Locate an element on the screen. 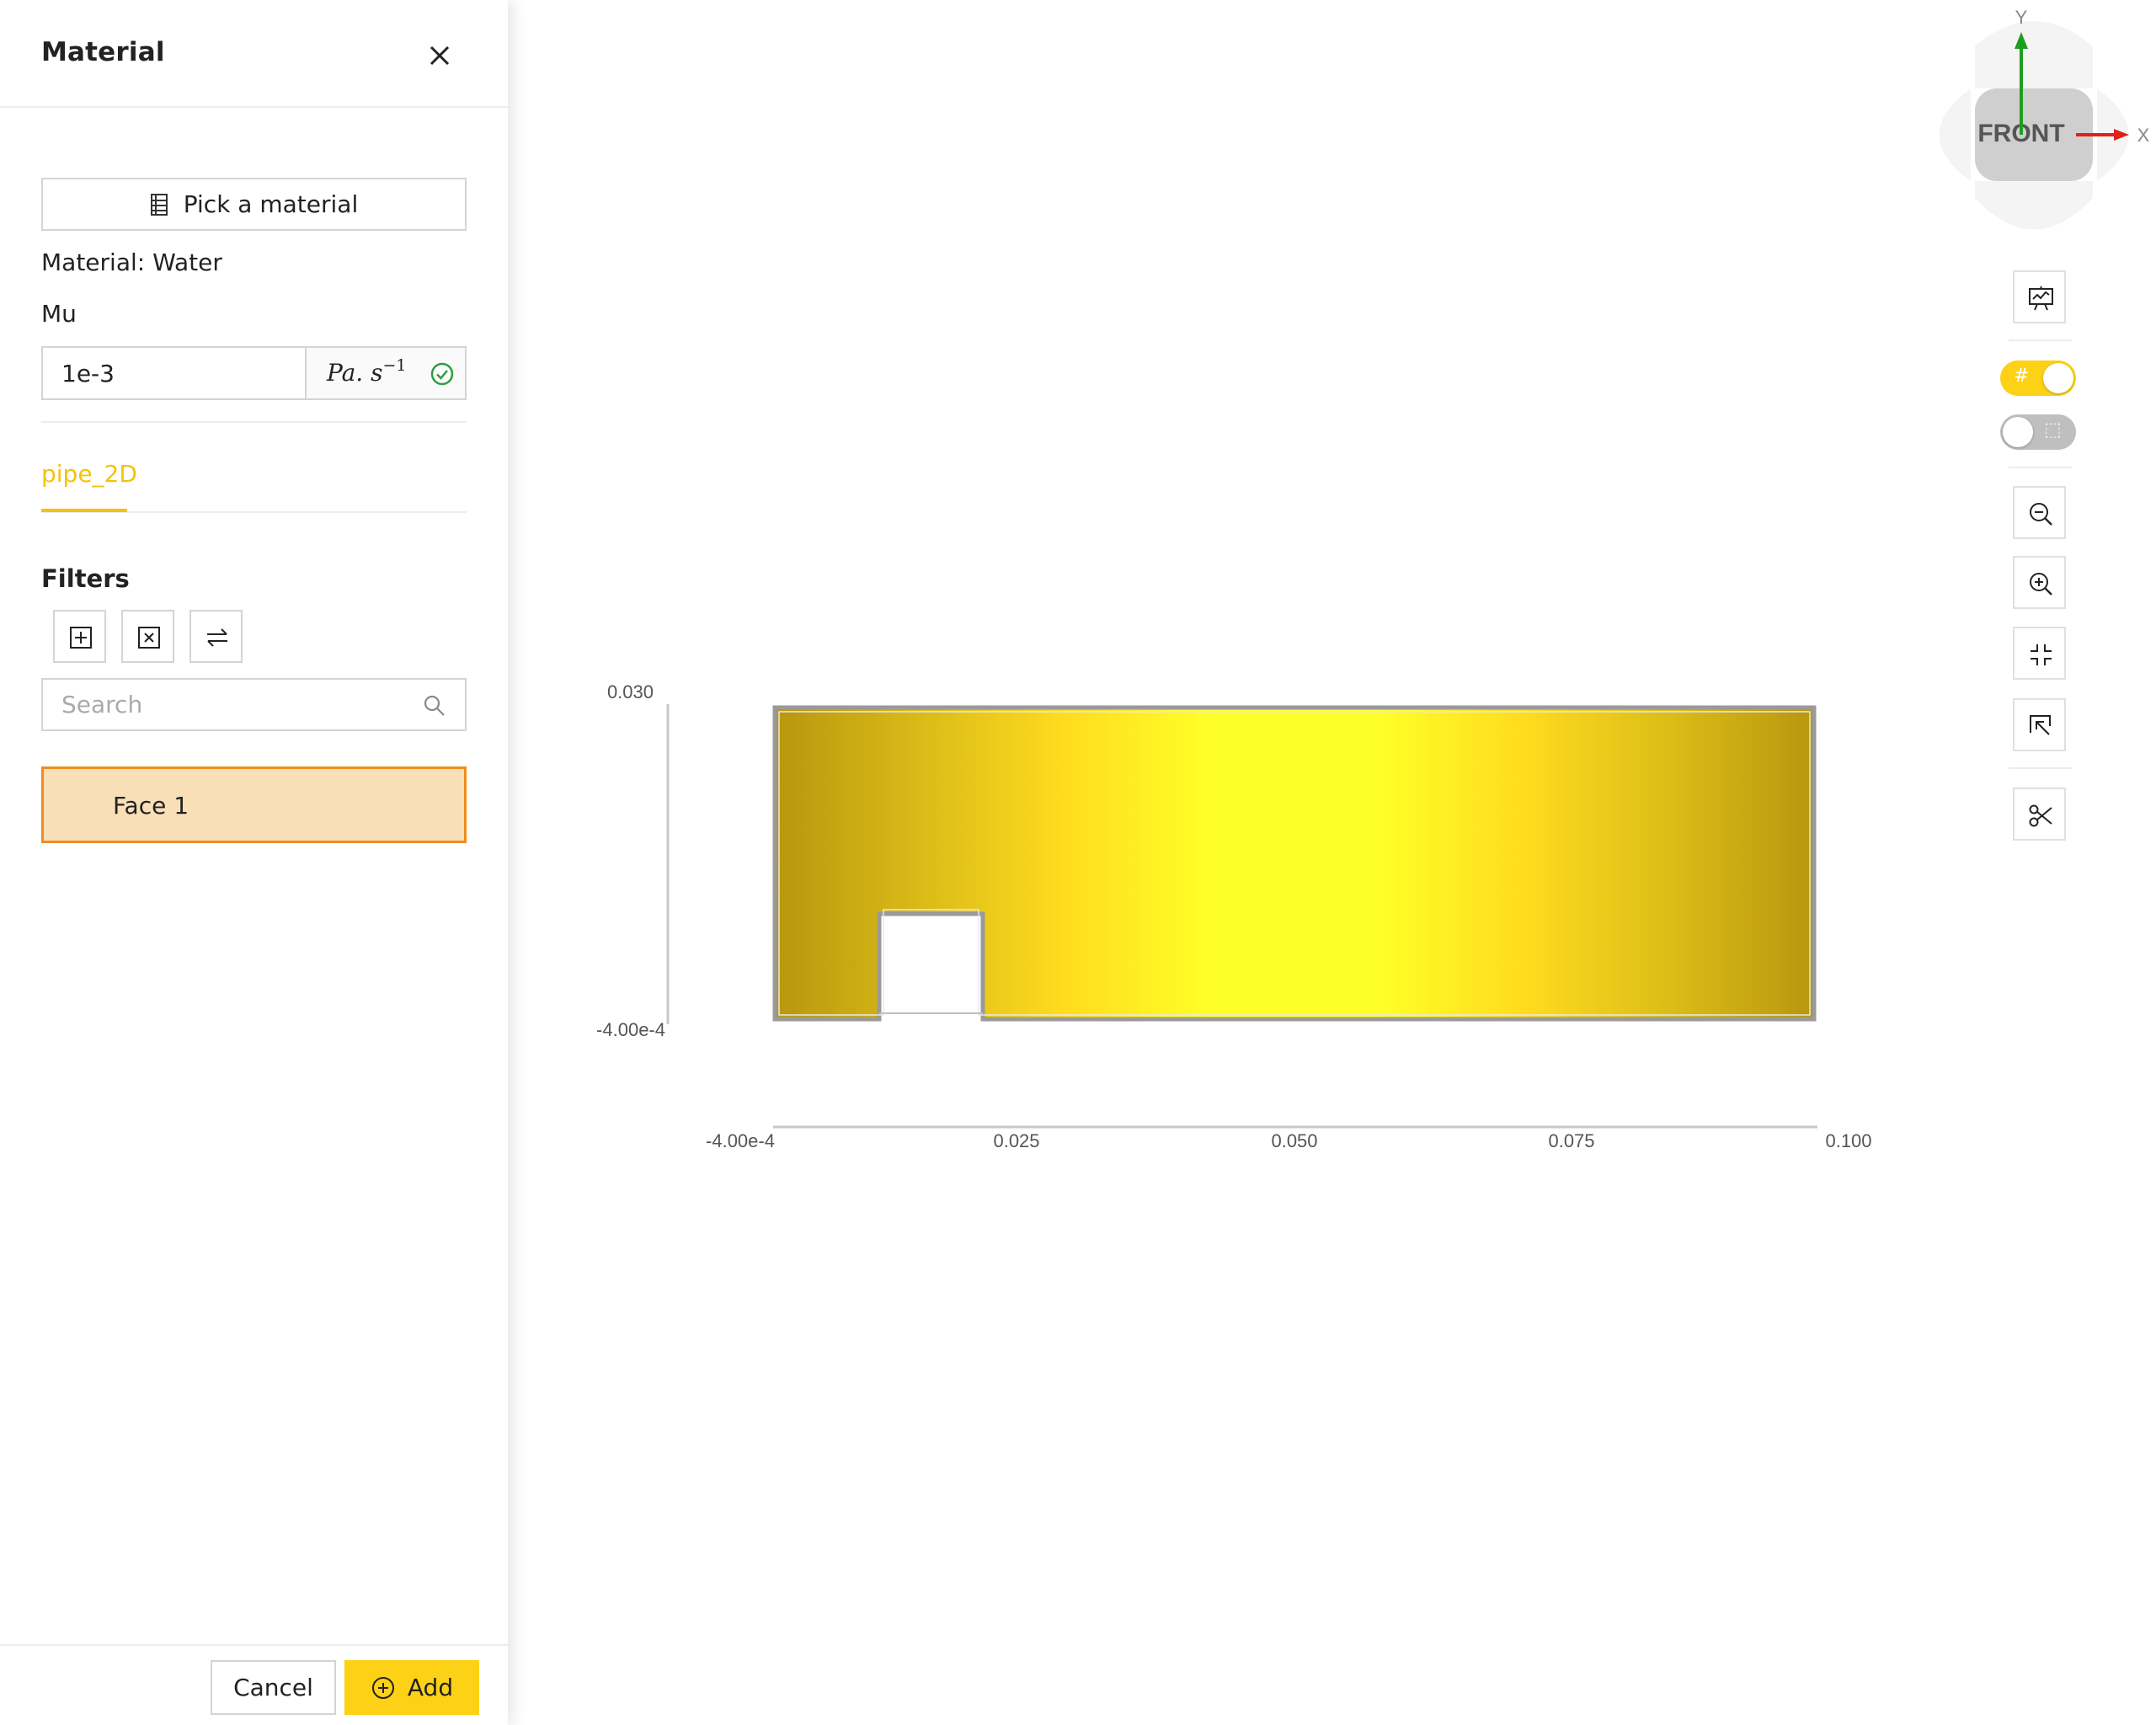 Image resolution: width=2156 pixels, height=1725 pixels. square-x-icon is located at coordinates (149, 638).